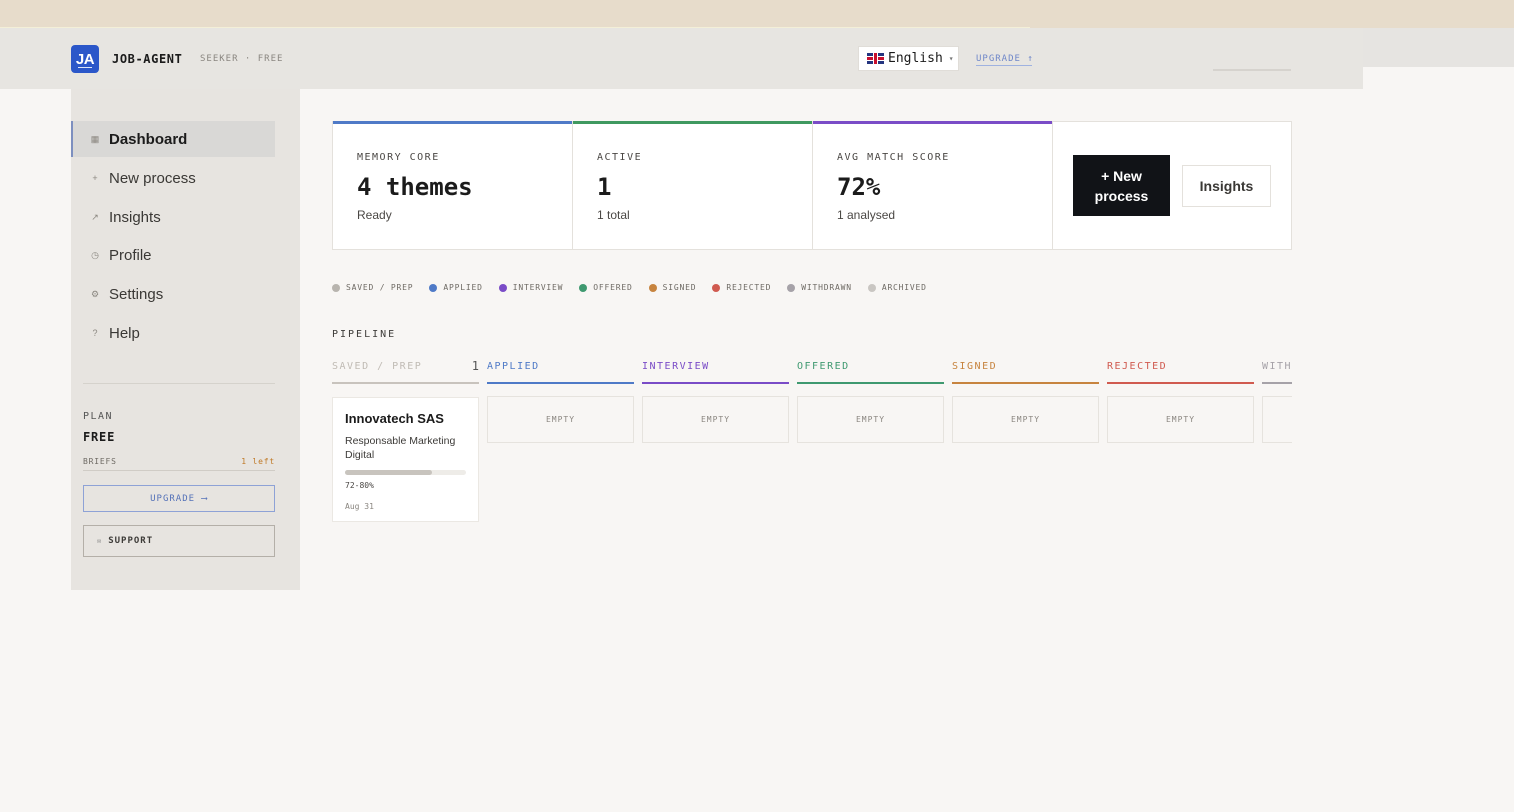 This screenshot has width=1514, height=812. Describe the element at coordinates (749, 287) in the screenshot. I see `legend-label: REJECTED` at that location.